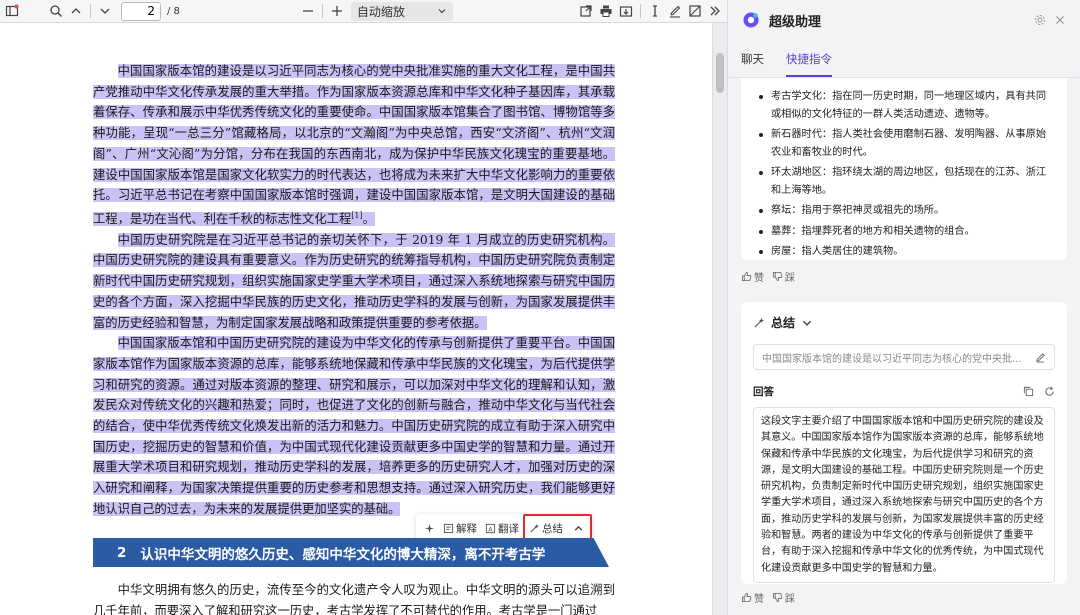  I want to click on text-cursor-icon, so click(655, 11).